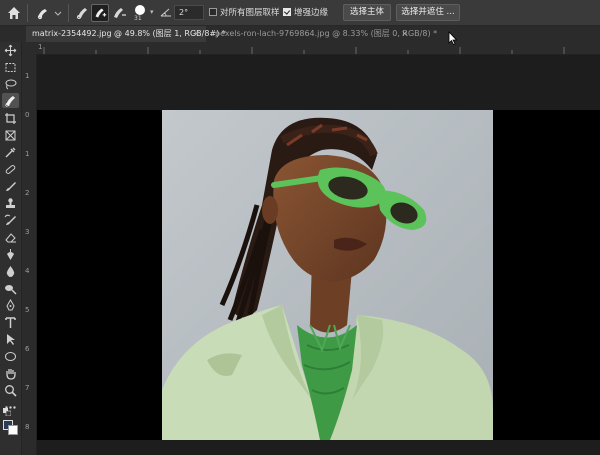 The width and height of the screenshot is (600, 455). What do you see at coordinates (29, 48) in the screenshot?
I see `ruler-corner` at bounding box center [29, 48].